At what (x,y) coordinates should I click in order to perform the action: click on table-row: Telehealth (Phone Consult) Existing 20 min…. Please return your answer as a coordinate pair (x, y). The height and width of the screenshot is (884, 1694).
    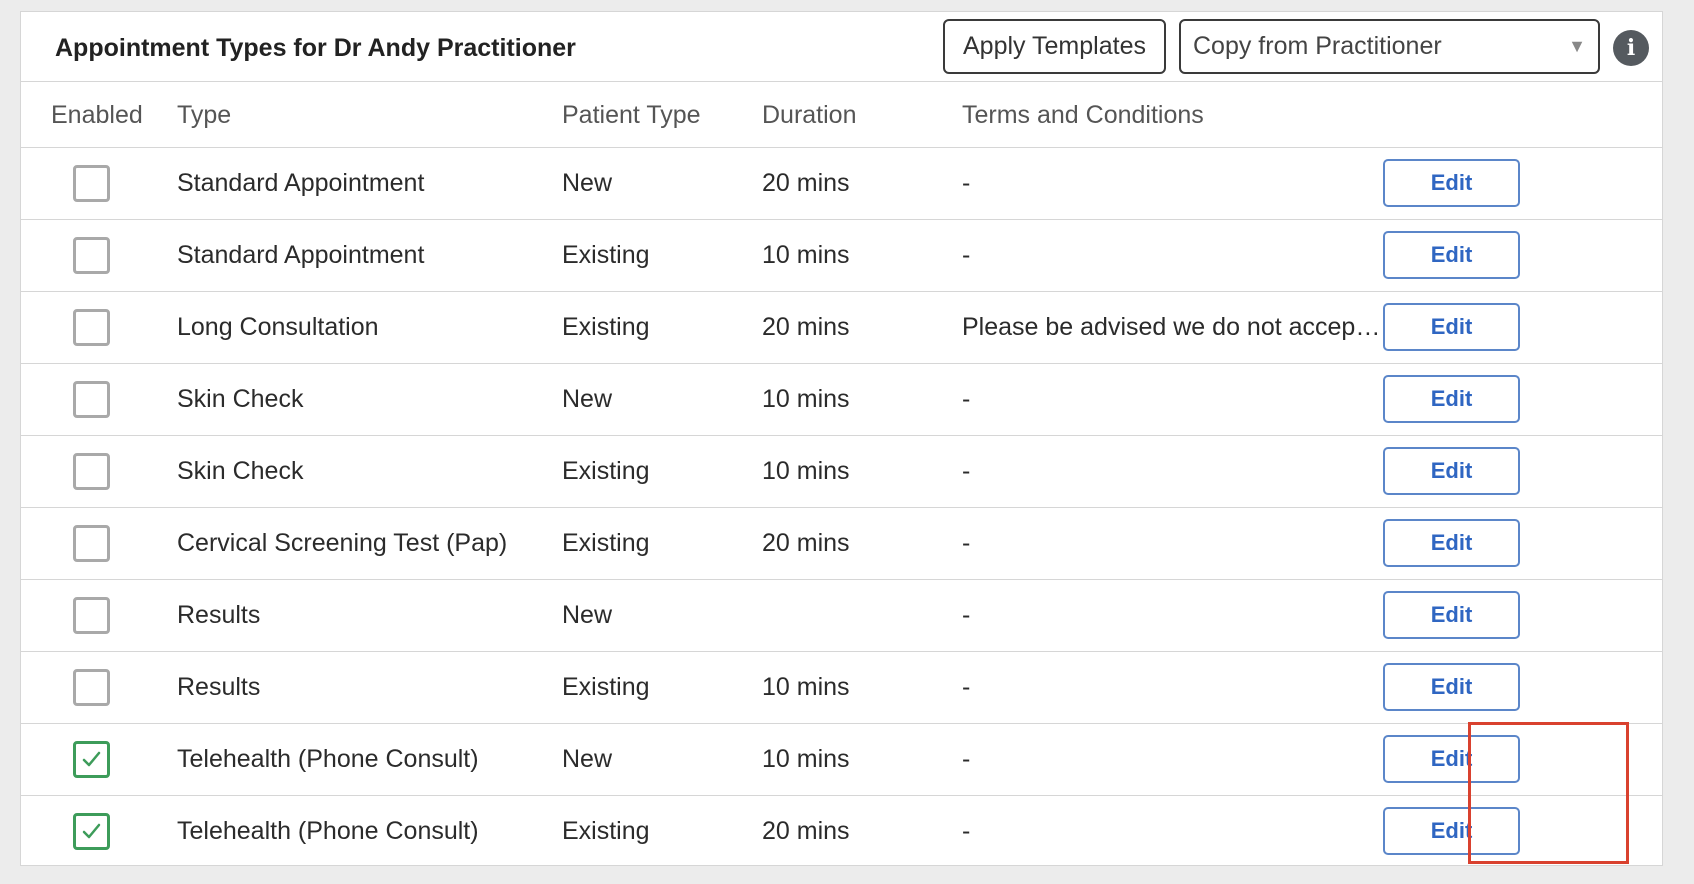
    Looking at the image, I should click on (841, 832).